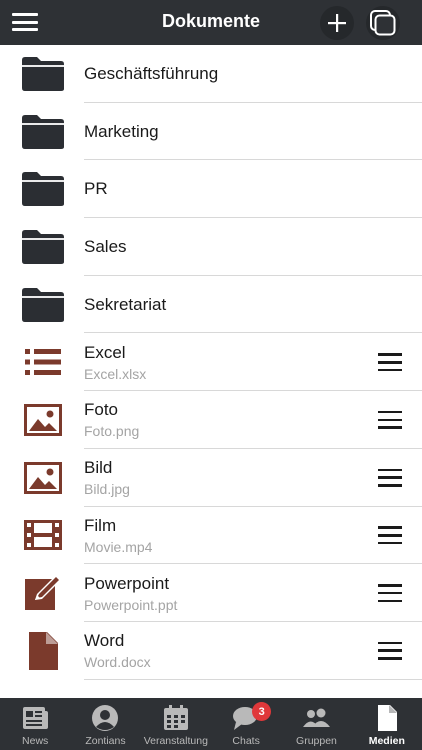 The image size is (422, 750). Describe the element at coordinates (386, 741) in the screenshot. I see `tab-label: Medien` at that location.